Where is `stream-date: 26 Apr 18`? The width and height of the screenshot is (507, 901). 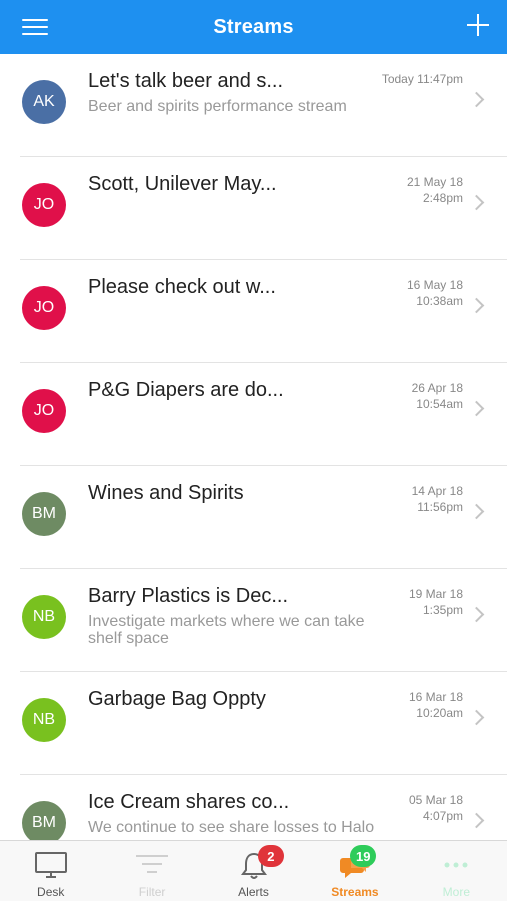 stream-date: 26 Apr 18 is located at coordinates (437, 388).